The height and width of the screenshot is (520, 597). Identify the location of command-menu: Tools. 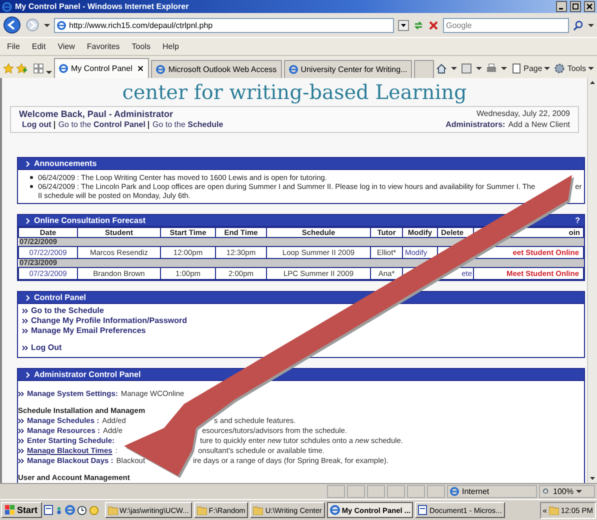
(574, 68).